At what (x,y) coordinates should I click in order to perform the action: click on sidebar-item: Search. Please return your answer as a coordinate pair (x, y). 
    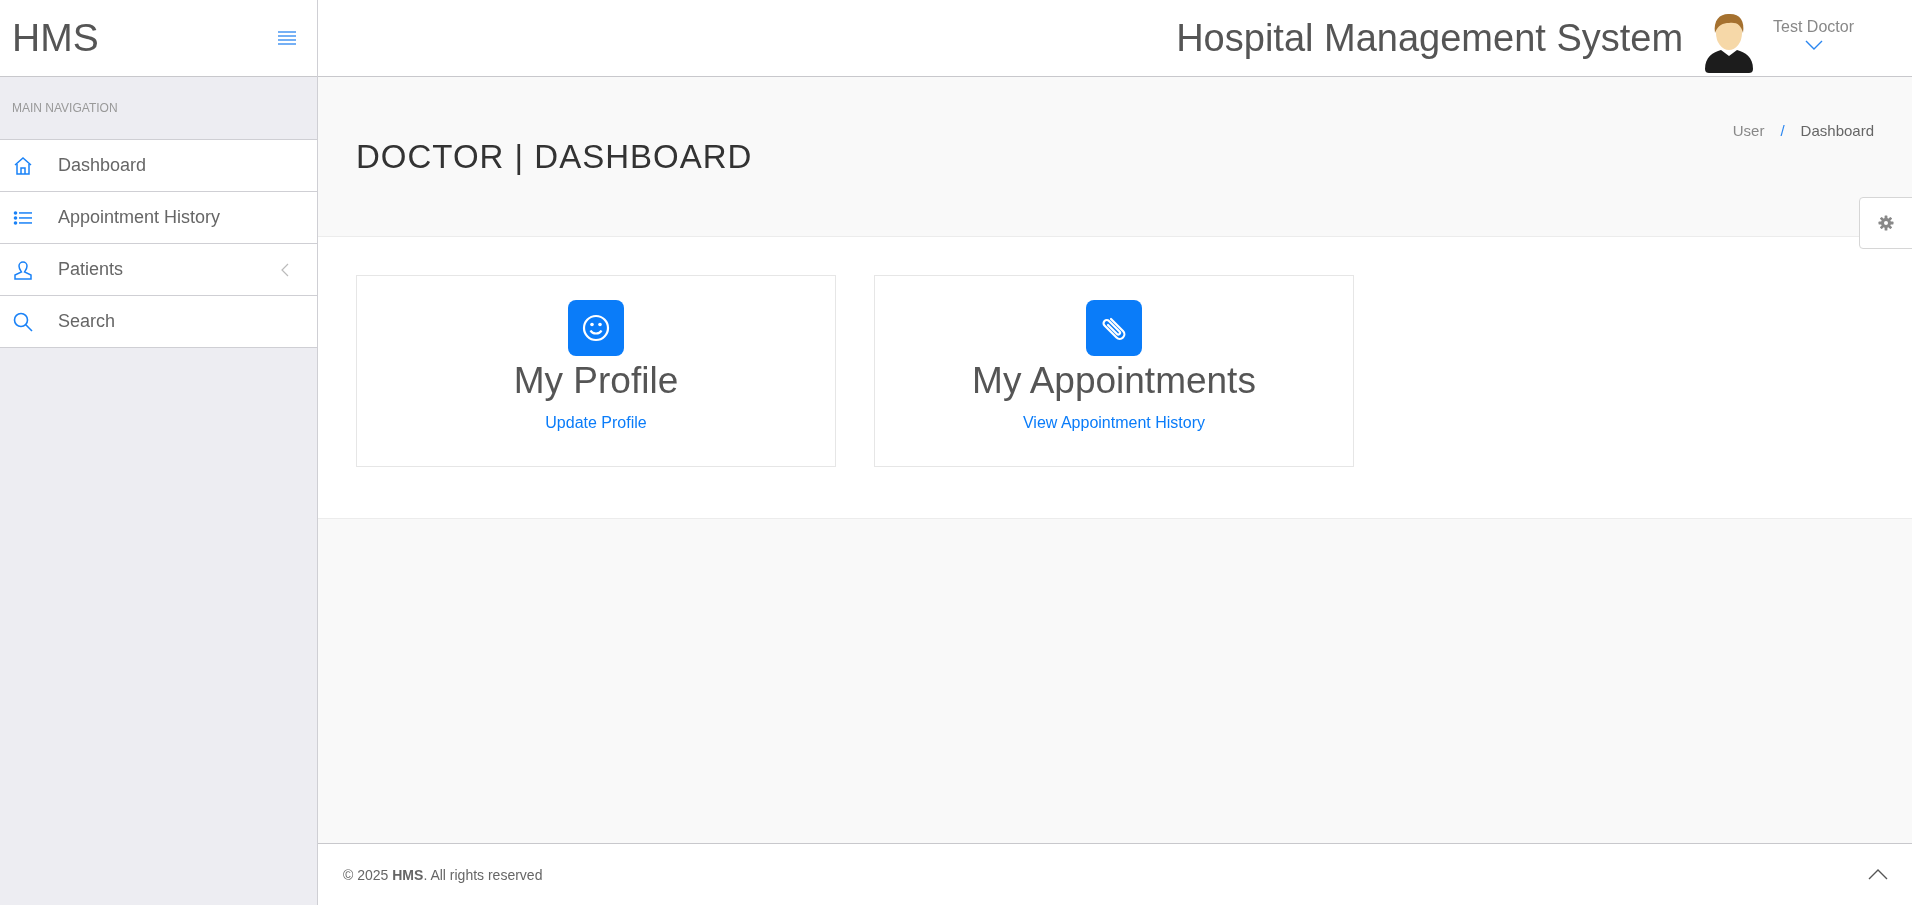
    Looking at the image, I should click on (158, 321).